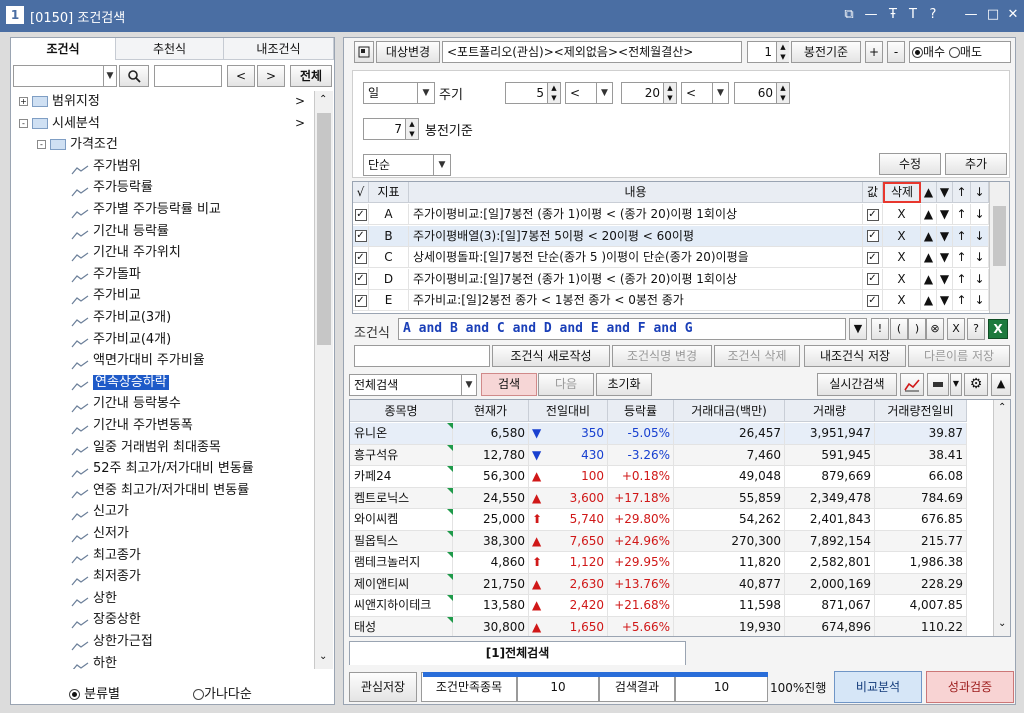 This screenshot has height=713, width=1024. I want to click on stock-name: 흥구석유, so click(401, 455).